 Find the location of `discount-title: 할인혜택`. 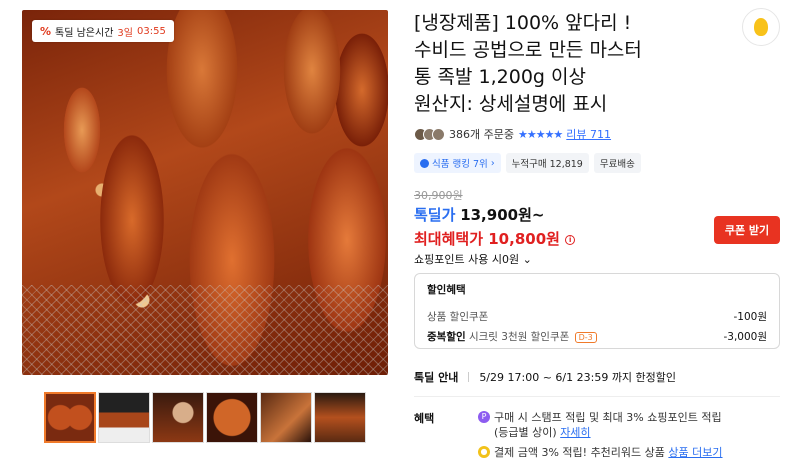

discount-title: 할인혜택 is located at coordinates (446, 290).